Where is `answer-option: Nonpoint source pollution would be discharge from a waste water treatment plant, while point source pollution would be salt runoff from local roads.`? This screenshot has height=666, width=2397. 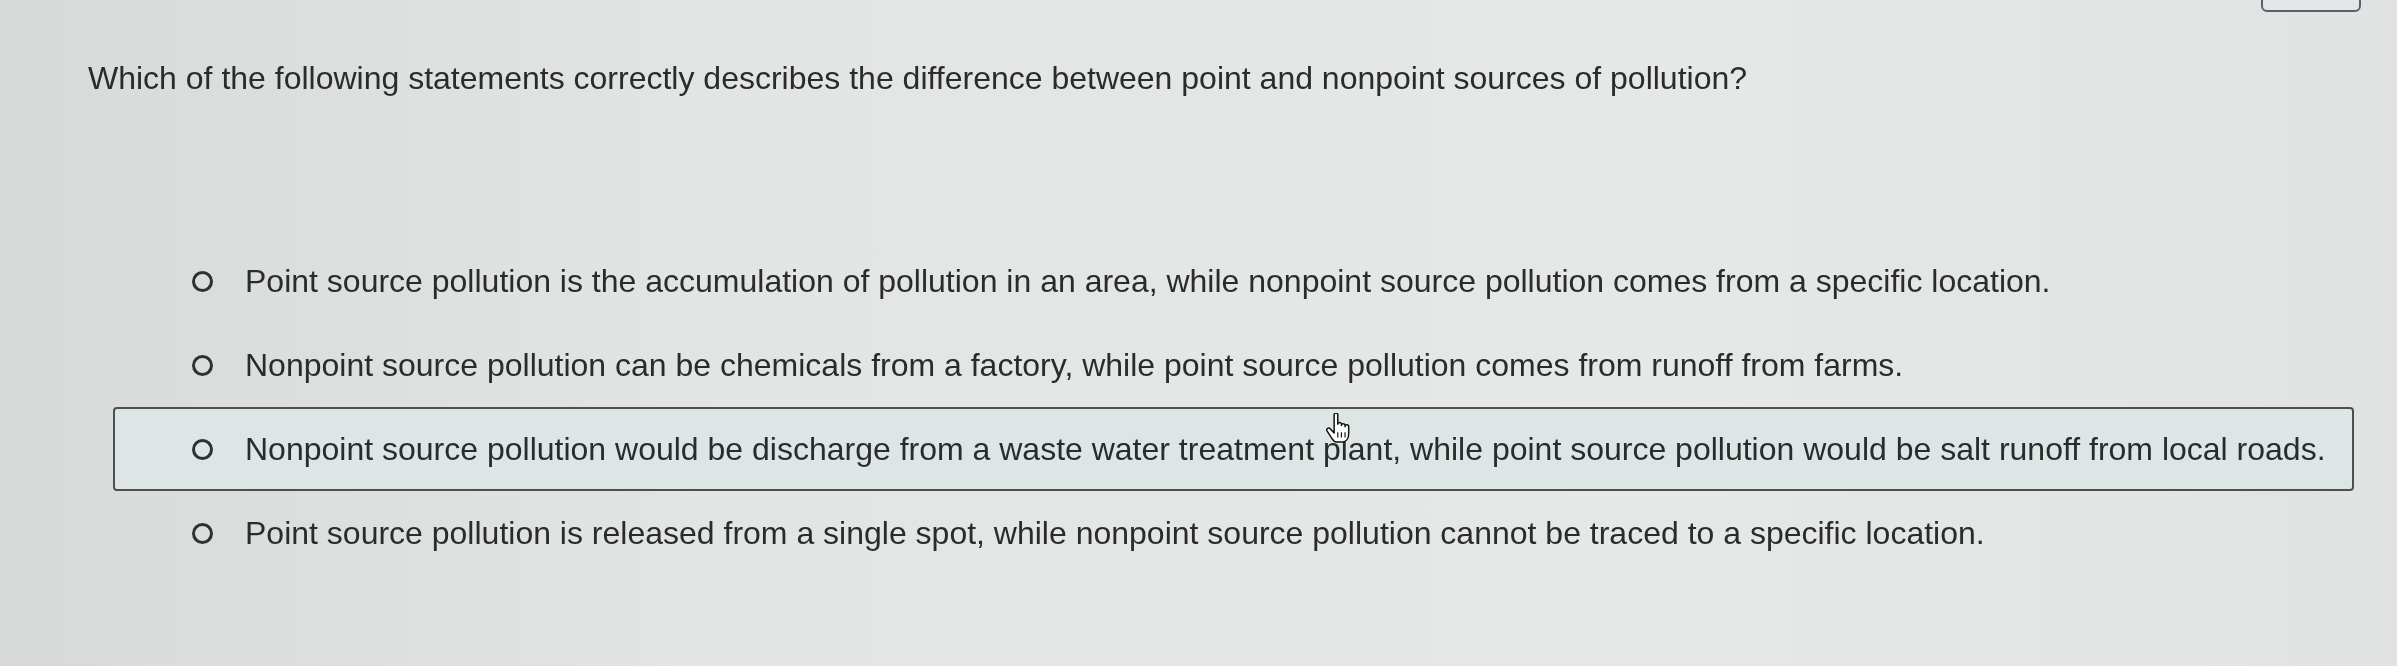
answer-option: Nonpoint source pollution would be discharge from a waste water treatment plant, while point source pollution would be salt runoff from local roads. is located at coordinates (1233, 449).